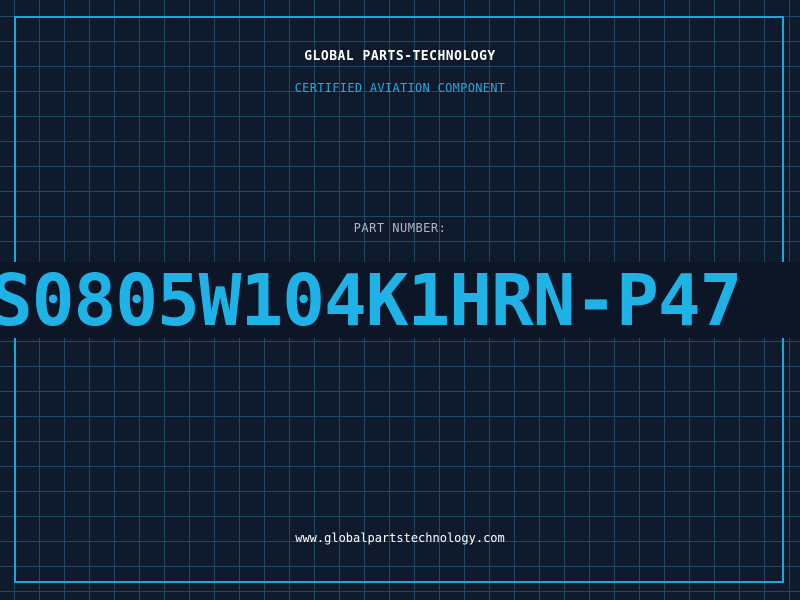  Describe the element at coordinates (400, 228) in the screenshot. I see `part-number-label: PART NUMBER:` at that location.